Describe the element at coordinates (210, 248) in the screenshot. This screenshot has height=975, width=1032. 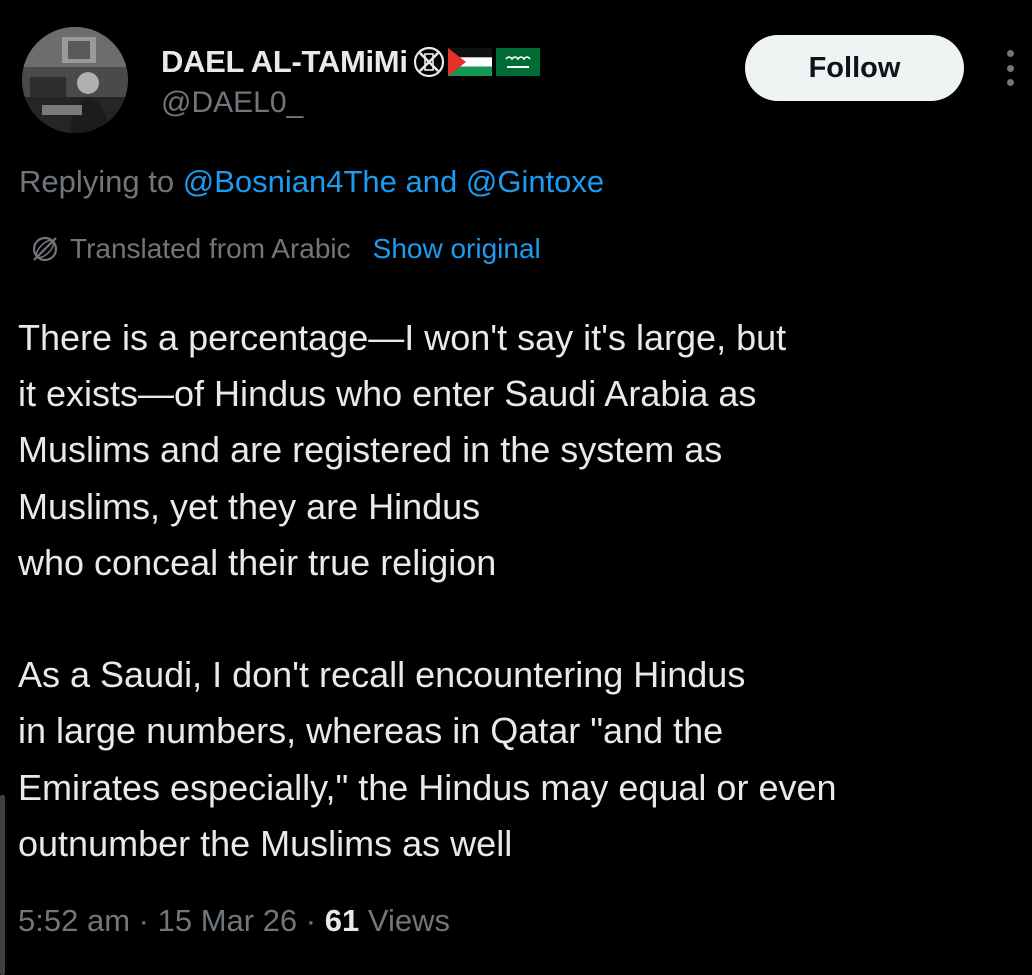
I see `translated-from-label: Translated from Arabic` at that location.